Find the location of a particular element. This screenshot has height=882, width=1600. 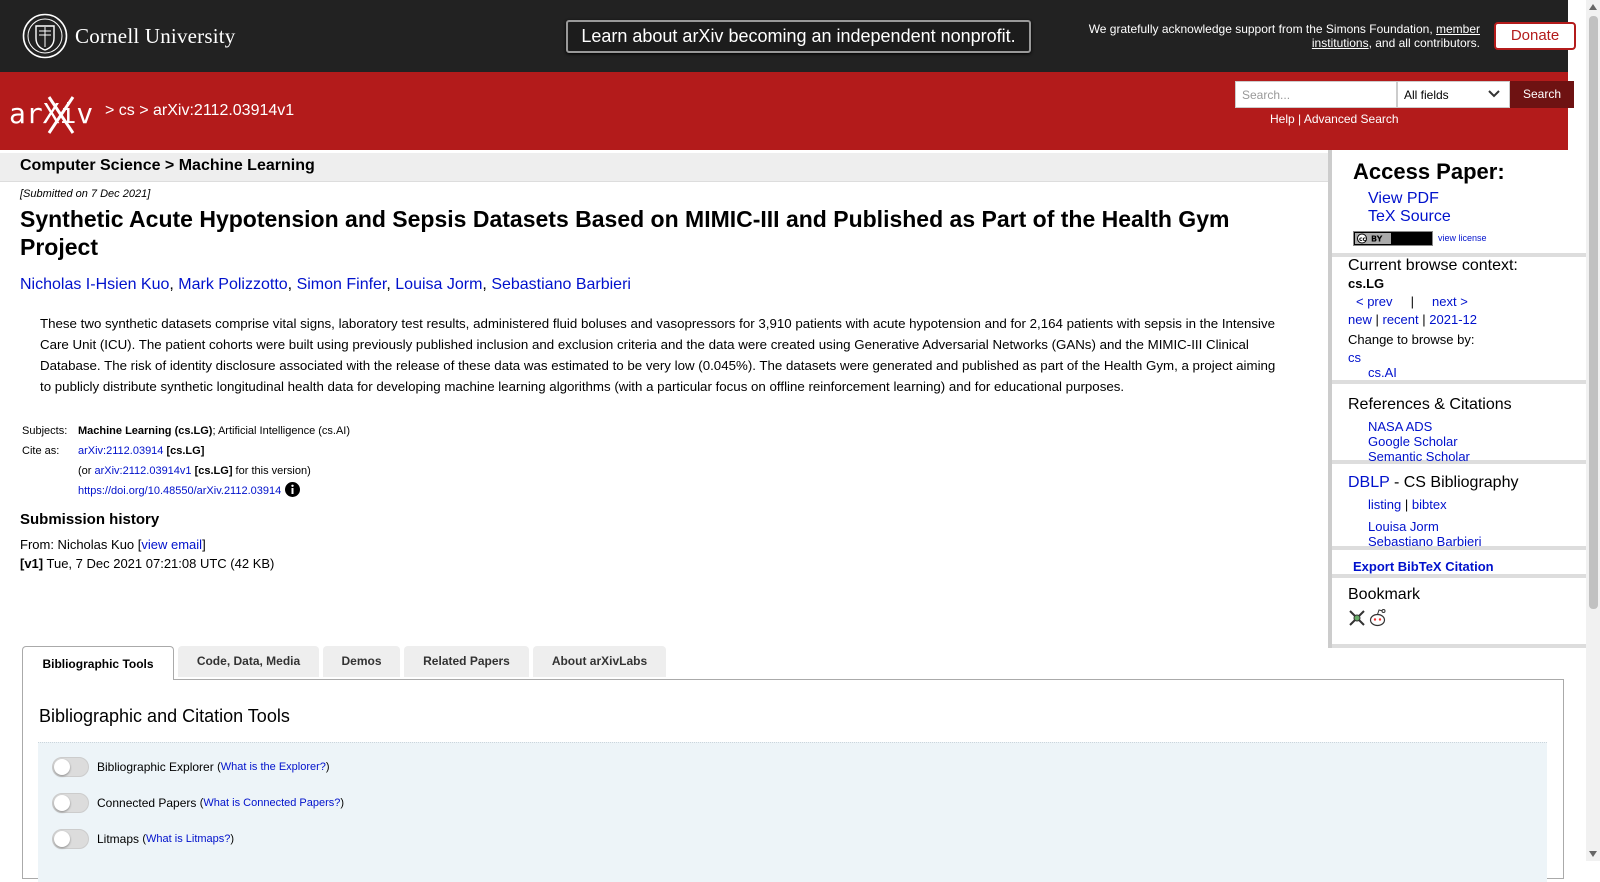

scrollbar-thumb is located at coordinates (1593, 312).